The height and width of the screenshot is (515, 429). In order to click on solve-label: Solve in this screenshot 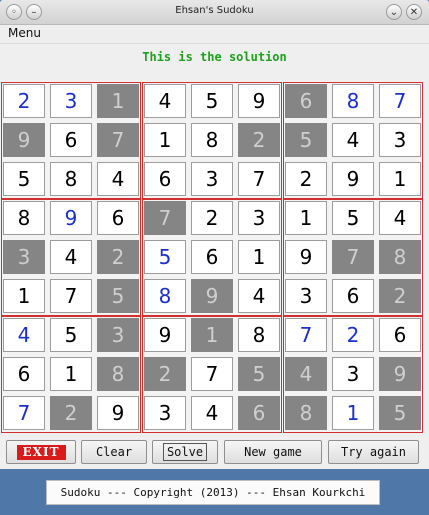, I will do `click(185, 452)`.